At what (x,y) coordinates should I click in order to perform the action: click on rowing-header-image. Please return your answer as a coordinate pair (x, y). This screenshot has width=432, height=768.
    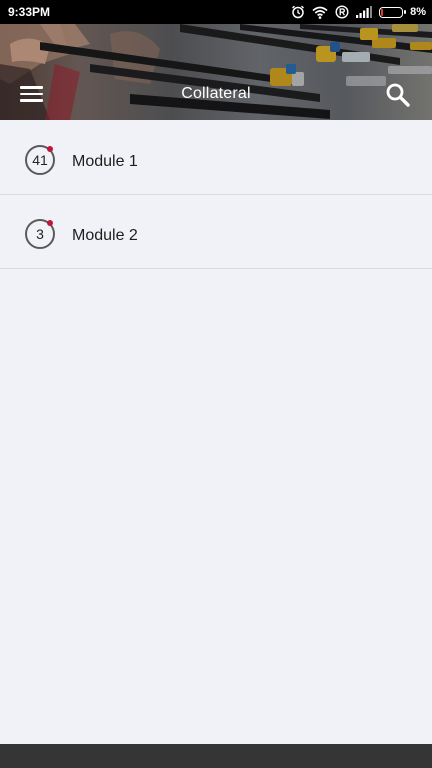
    Looking at the image, I should click on (216, 72).